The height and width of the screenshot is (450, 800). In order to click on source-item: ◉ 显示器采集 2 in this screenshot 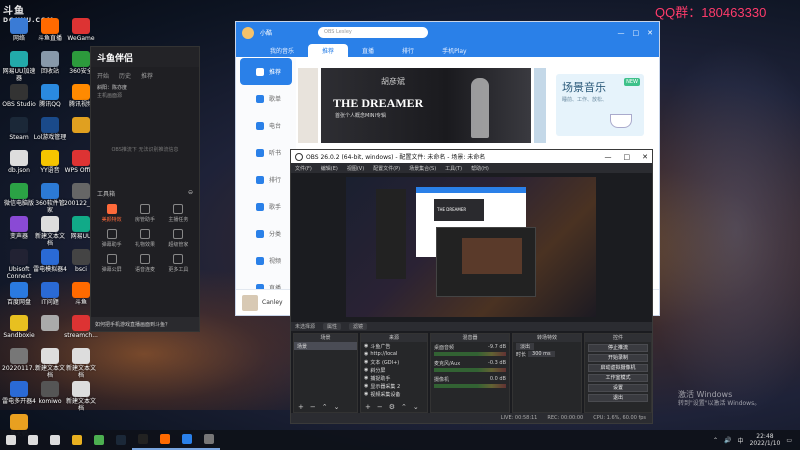, I will do `click(394, 386)`.